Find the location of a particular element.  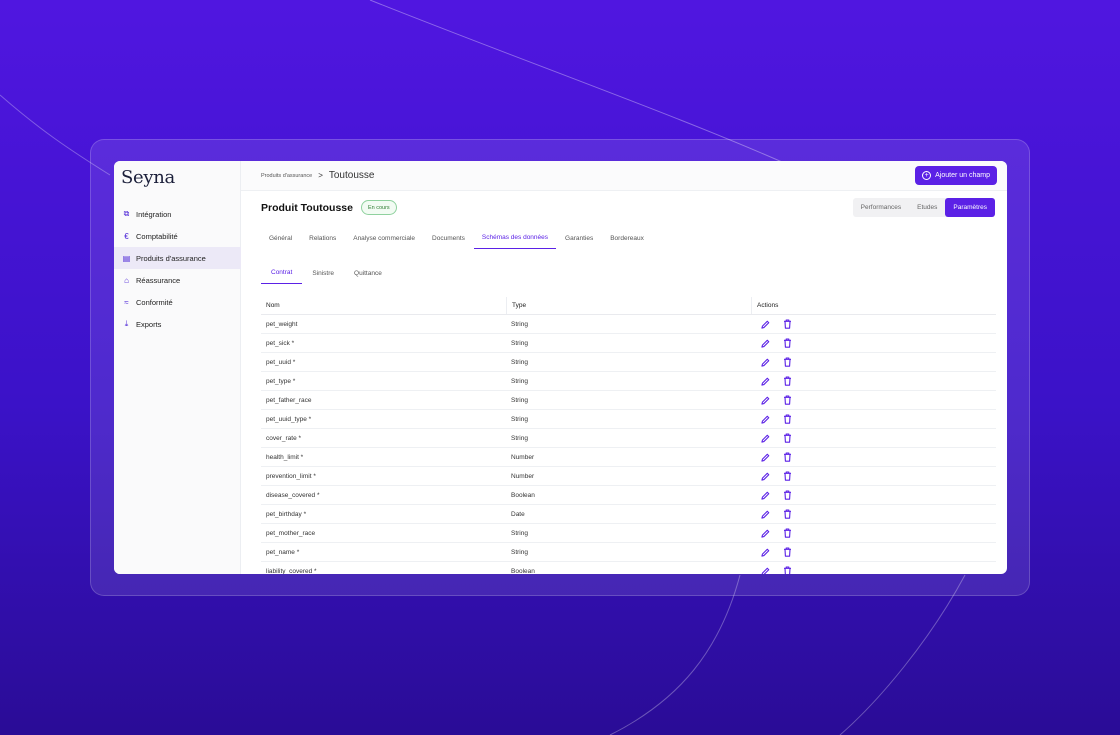

tab-analyse-commerciale: Analyse commerciale is located at coordinates (384, 238).